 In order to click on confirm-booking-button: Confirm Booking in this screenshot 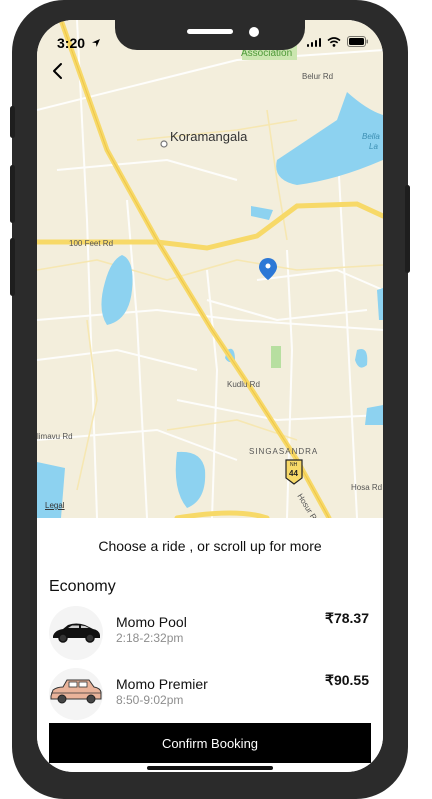, I will do `click(210, 743)`.